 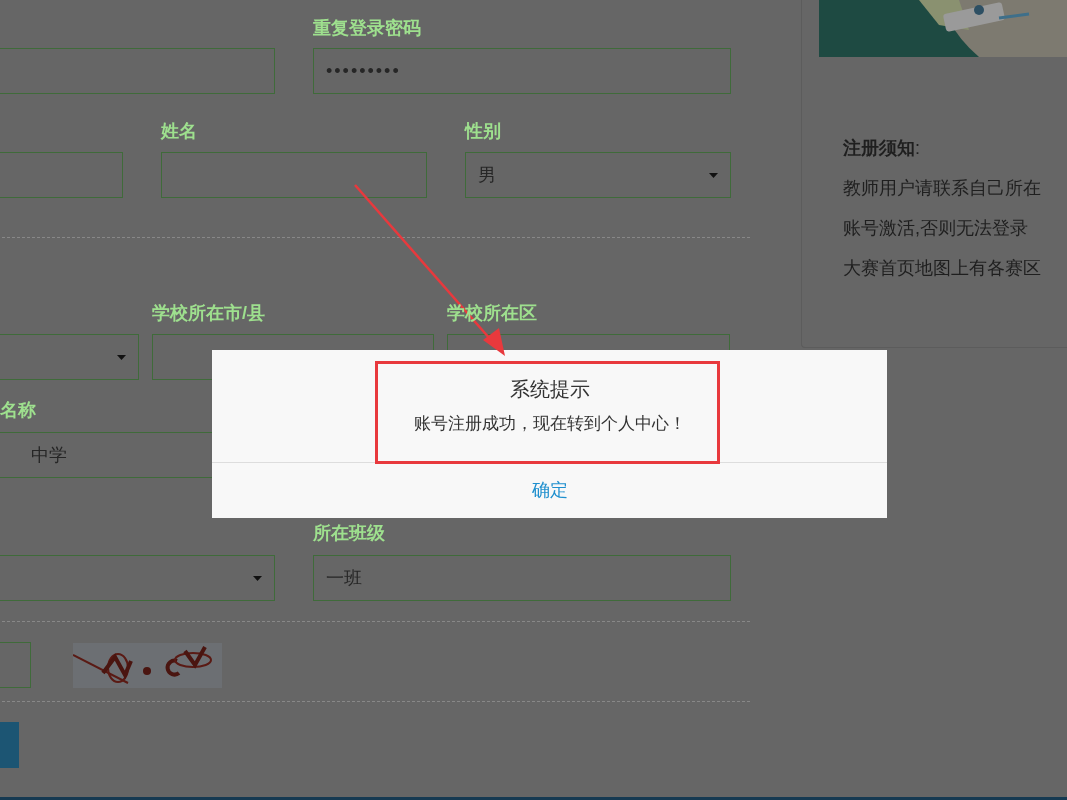 What do you see at coordinates (549, 424) in the screenshot?
I see `dialog-message: 账号注册成功，现在转到个人中心！` at bounding box center [549, 424].